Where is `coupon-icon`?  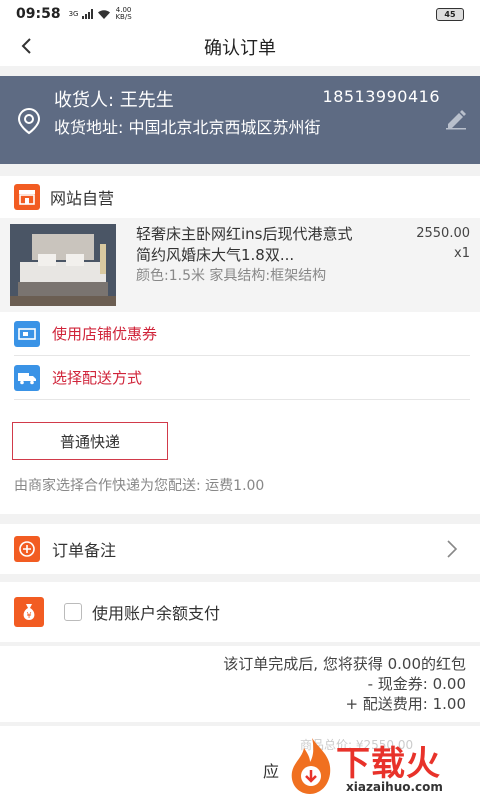
coupon-icon is located at coordinates (27, 333).